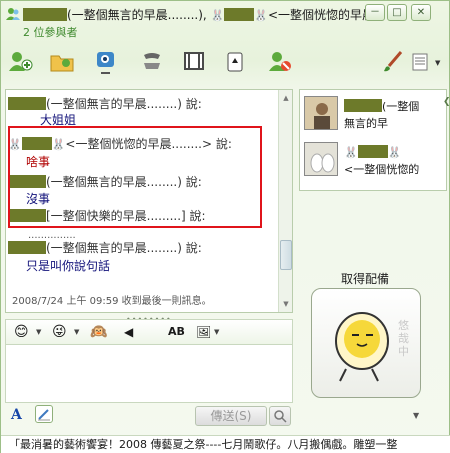  I want to click on games-button, so click(238, 63).